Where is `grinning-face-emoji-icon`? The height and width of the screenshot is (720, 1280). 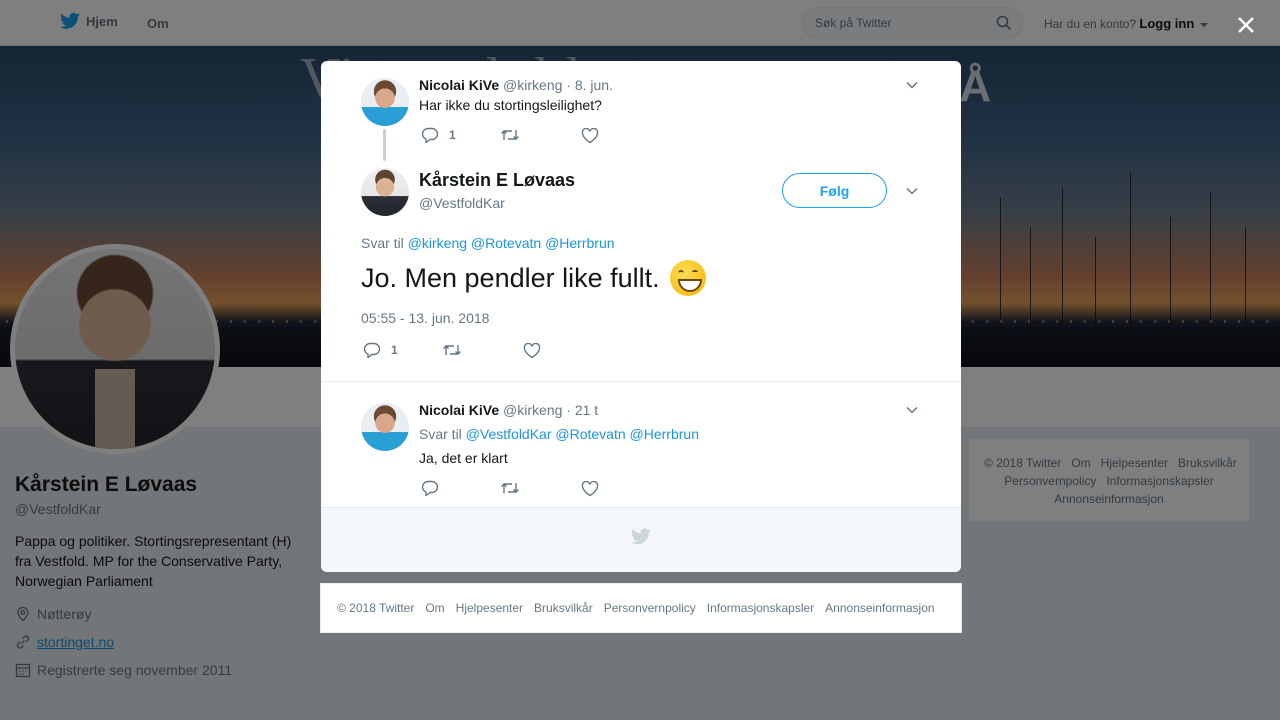 grinning-face-emoji-icon is located at coordinates (687, 278).